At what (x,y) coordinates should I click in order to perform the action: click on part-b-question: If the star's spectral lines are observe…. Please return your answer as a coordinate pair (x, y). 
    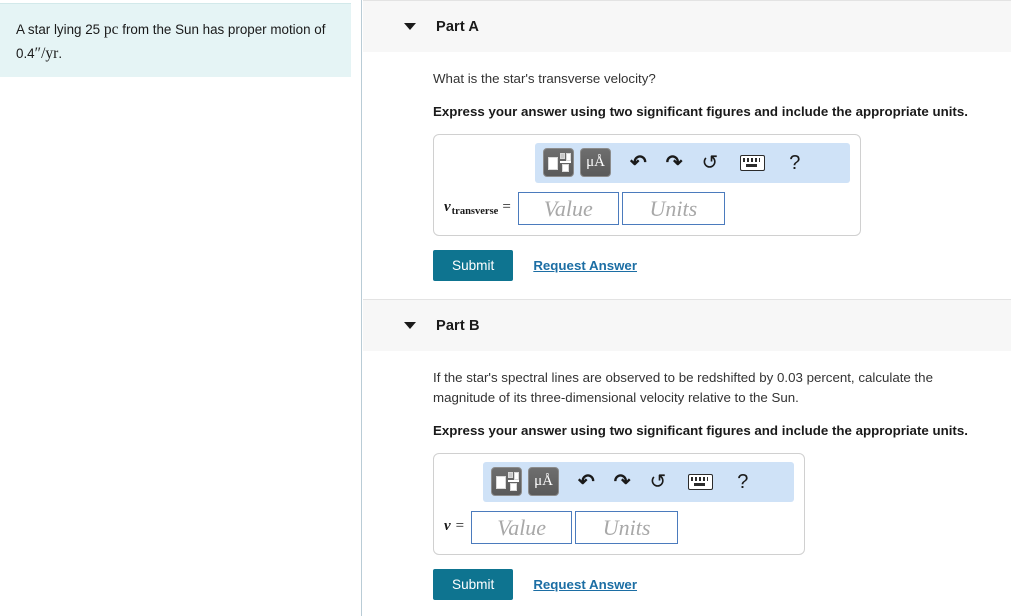
    Looking at the image, I should click on (683, 387).